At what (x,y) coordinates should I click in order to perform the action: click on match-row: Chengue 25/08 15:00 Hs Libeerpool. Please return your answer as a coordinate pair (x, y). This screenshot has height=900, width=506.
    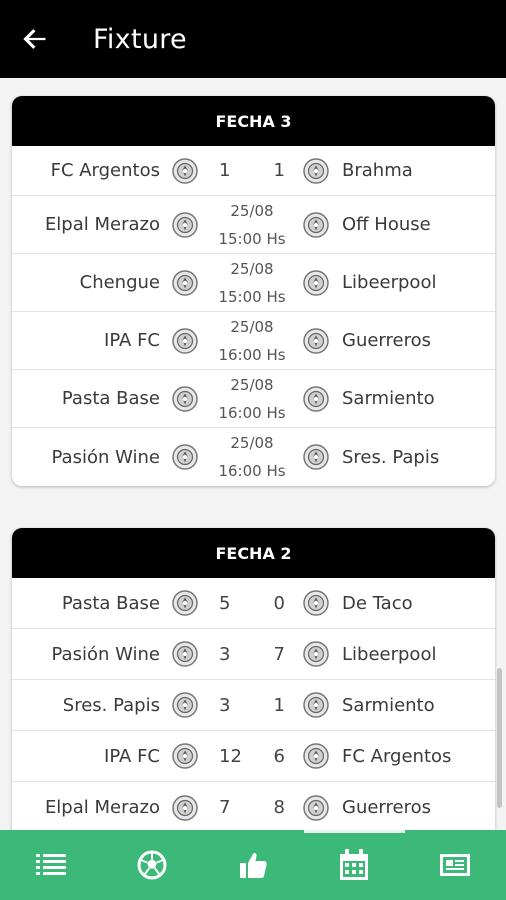
    Looking at the image, I should click on (253, 283).